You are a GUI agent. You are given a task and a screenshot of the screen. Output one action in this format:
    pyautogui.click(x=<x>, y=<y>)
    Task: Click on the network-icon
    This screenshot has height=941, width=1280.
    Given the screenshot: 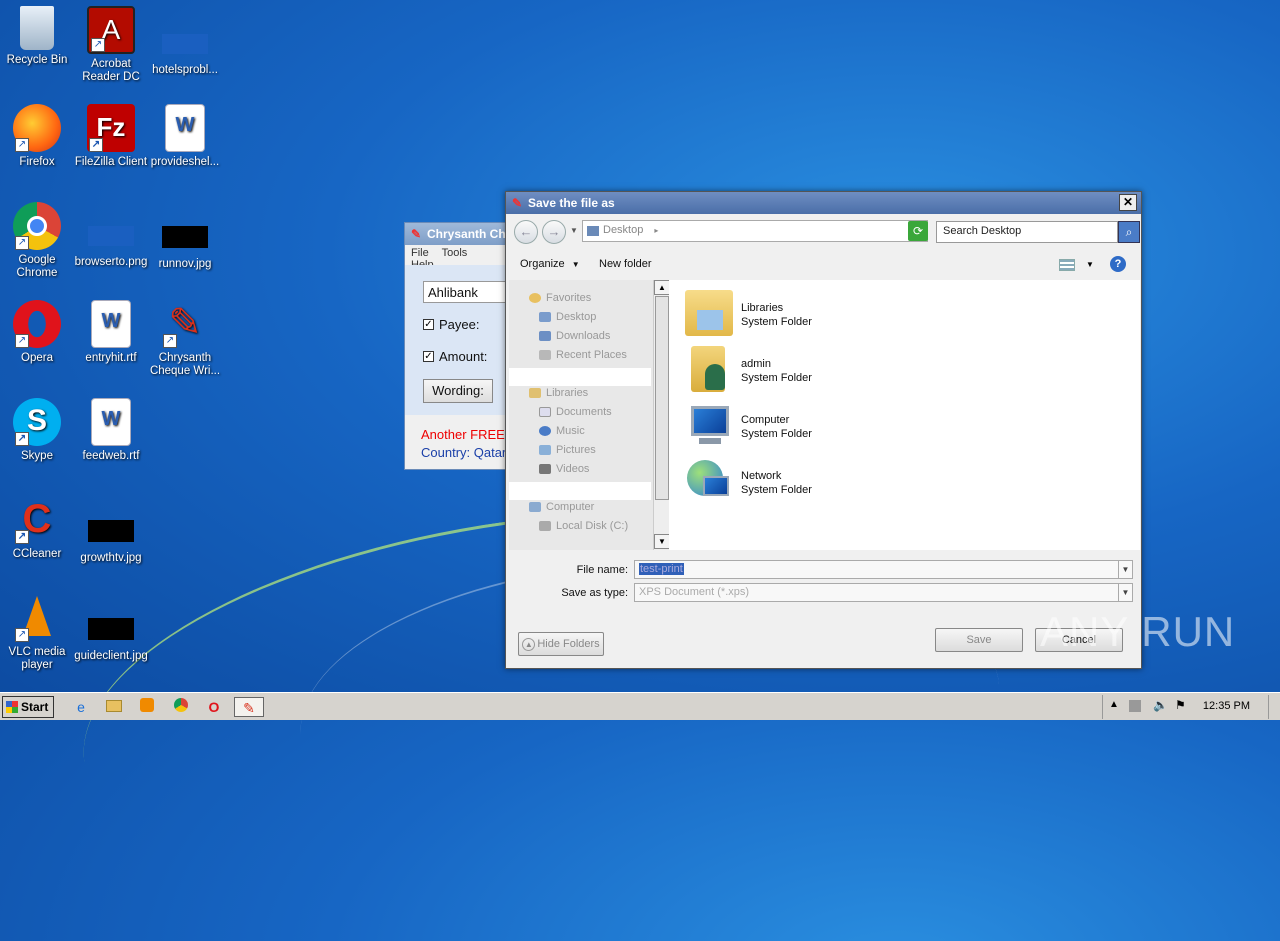 What is the action you would take?
    pyautogui.click(x=1135, y=706)
    